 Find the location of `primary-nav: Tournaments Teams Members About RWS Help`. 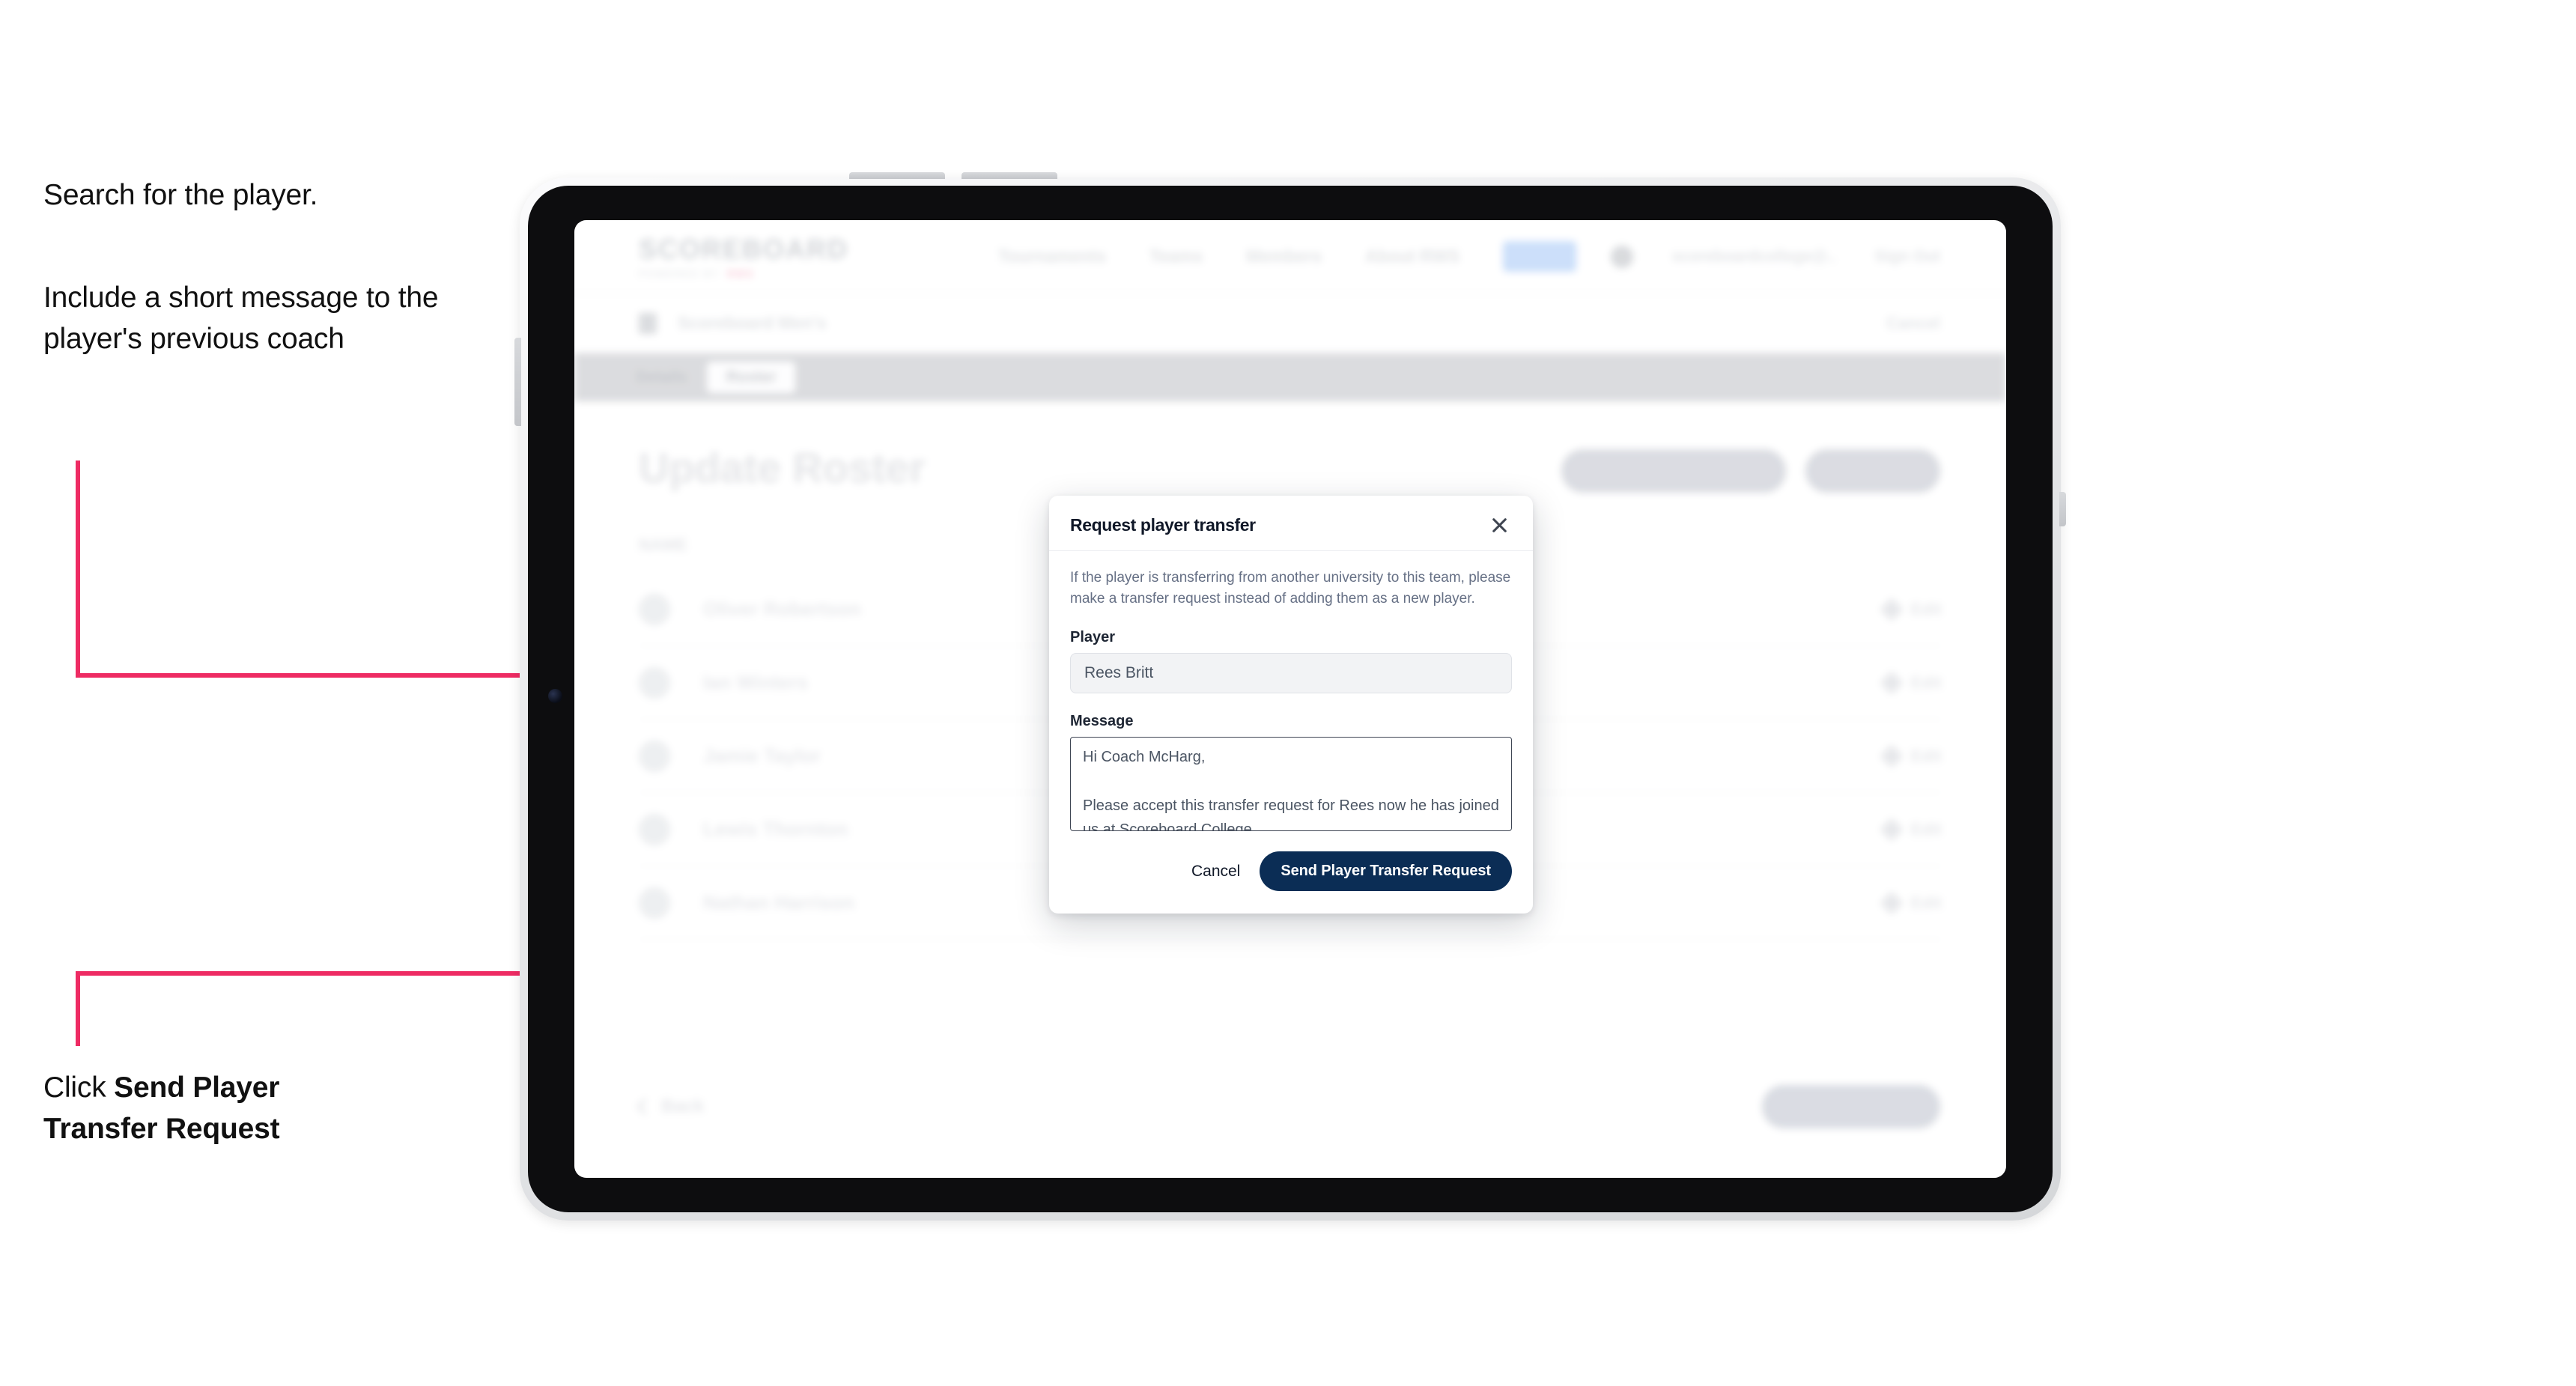

primary-nav: Tournaments Teams Members About RWS Help is located at coordinates (1287, 256).